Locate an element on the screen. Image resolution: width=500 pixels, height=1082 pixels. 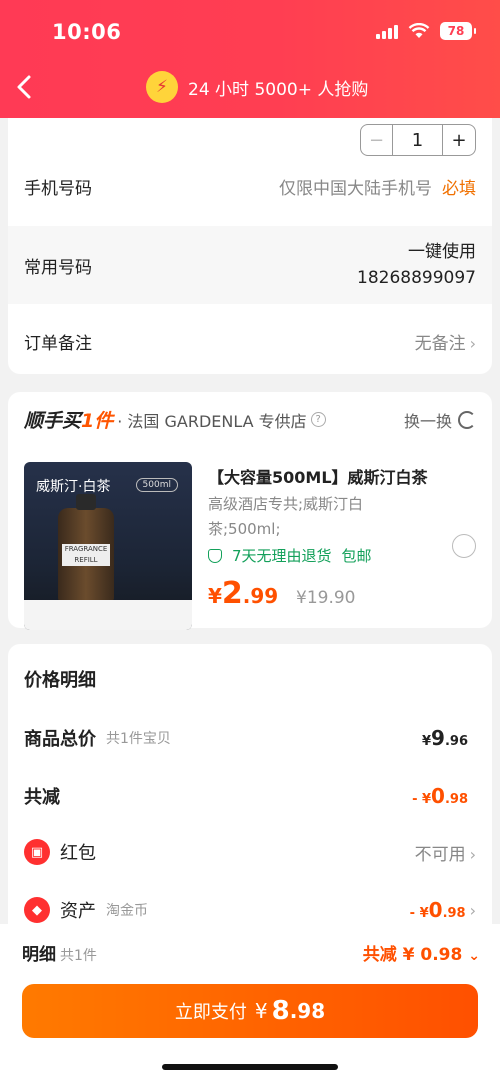
swap-label: 换一换 is located at coordinates (427, 421).